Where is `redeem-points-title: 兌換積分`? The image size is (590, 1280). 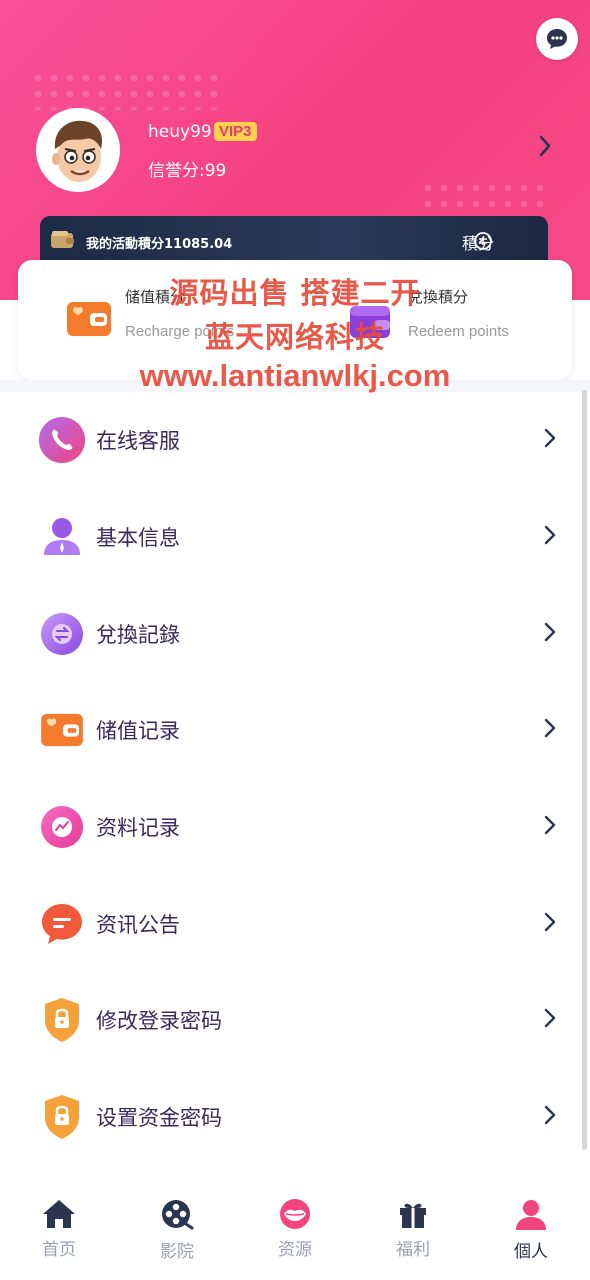 redeem-points-title: 兌換積分 is located at coordinates (438, 296).